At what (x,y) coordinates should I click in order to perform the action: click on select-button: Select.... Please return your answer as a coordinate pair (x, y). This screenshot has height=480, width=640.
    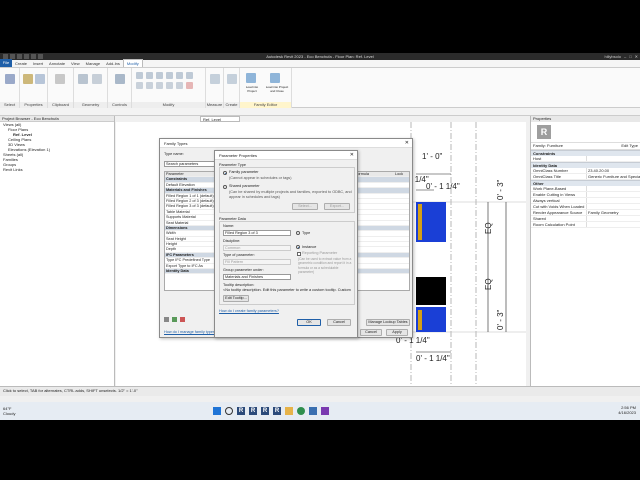
    Looking at the image, I should click on (305, 206).